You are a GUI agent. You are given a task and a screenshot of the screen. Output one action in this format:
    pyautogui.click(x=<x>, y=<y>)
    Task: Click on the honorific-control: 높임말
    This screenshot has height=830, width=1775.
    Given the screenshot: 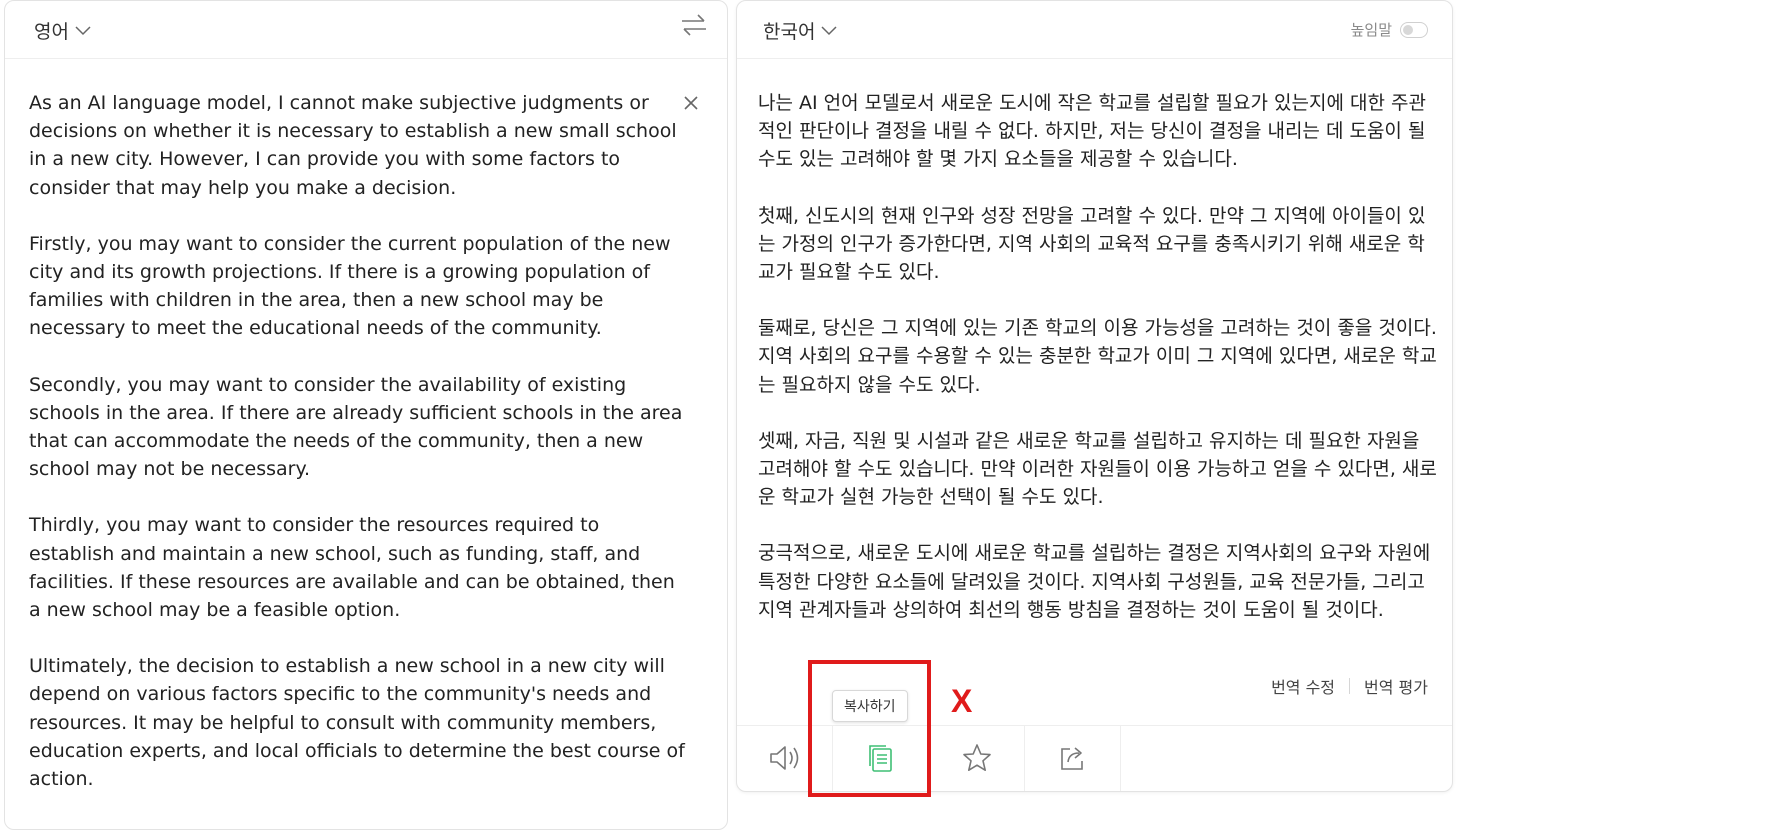 What is the action you would take?
    pyautogui.click(x=1389, y=29)
    